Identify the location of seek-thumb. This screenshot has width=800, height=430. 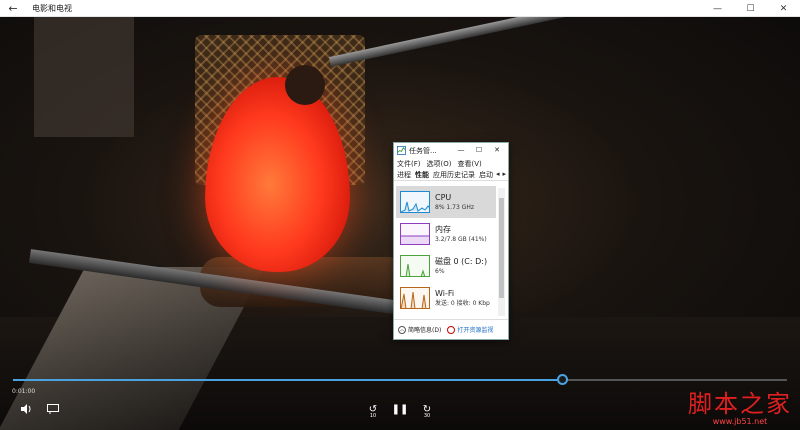
(563, 379).